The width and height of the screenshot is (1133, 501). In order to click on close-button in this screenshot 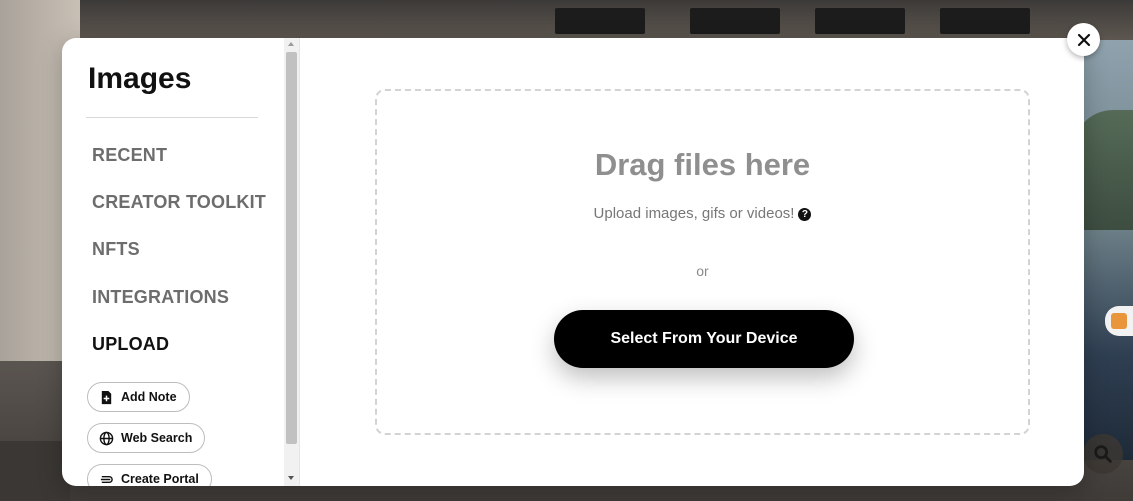, I will do `click(1083, 39)`.